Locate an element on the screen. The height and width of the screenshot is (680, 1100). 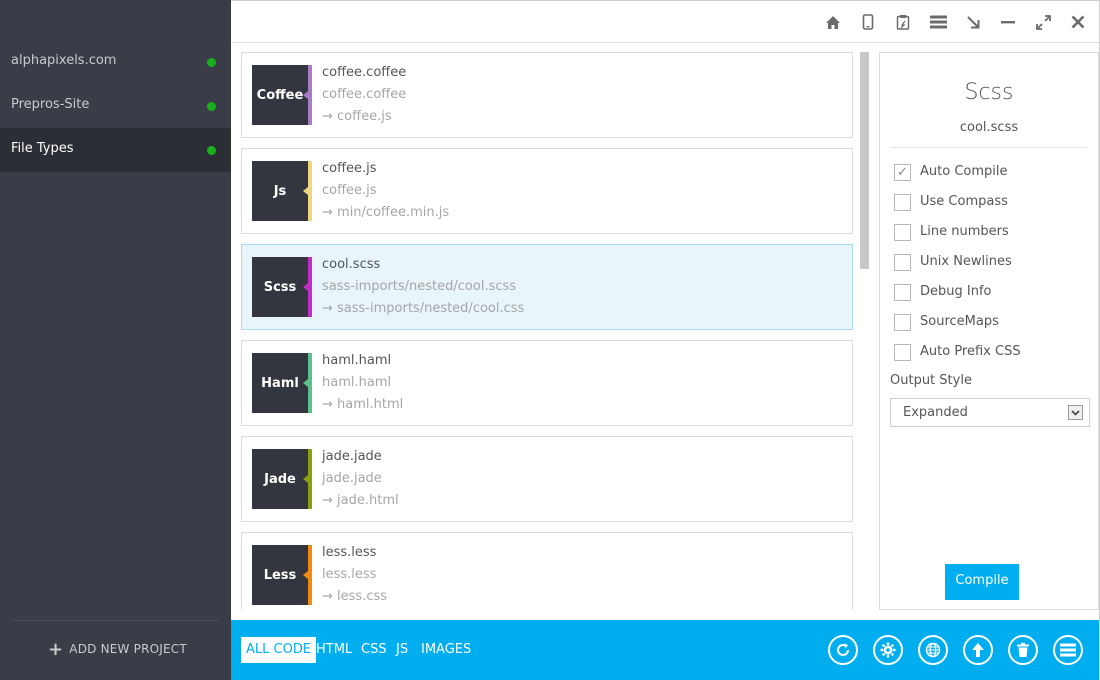
project-item-file-types: File Types is located at coordinates (115, 150).